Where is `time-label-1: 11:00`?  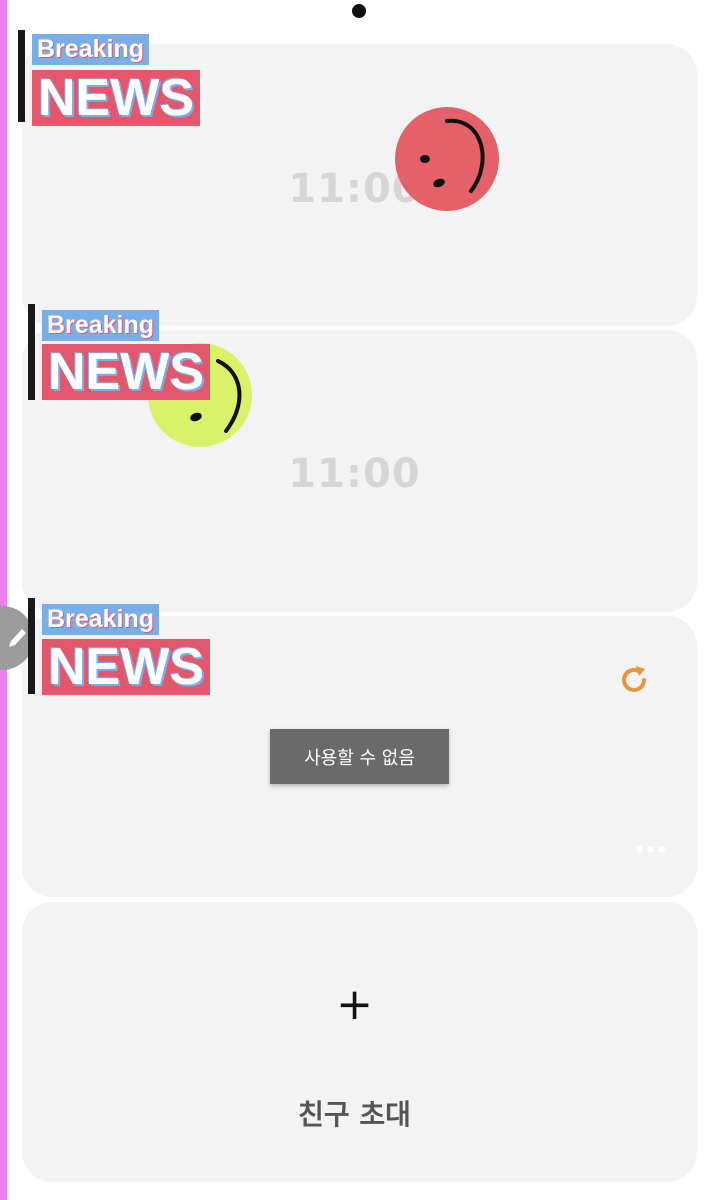
time-label-1: 11:00 is located at coordinates (354, 189).